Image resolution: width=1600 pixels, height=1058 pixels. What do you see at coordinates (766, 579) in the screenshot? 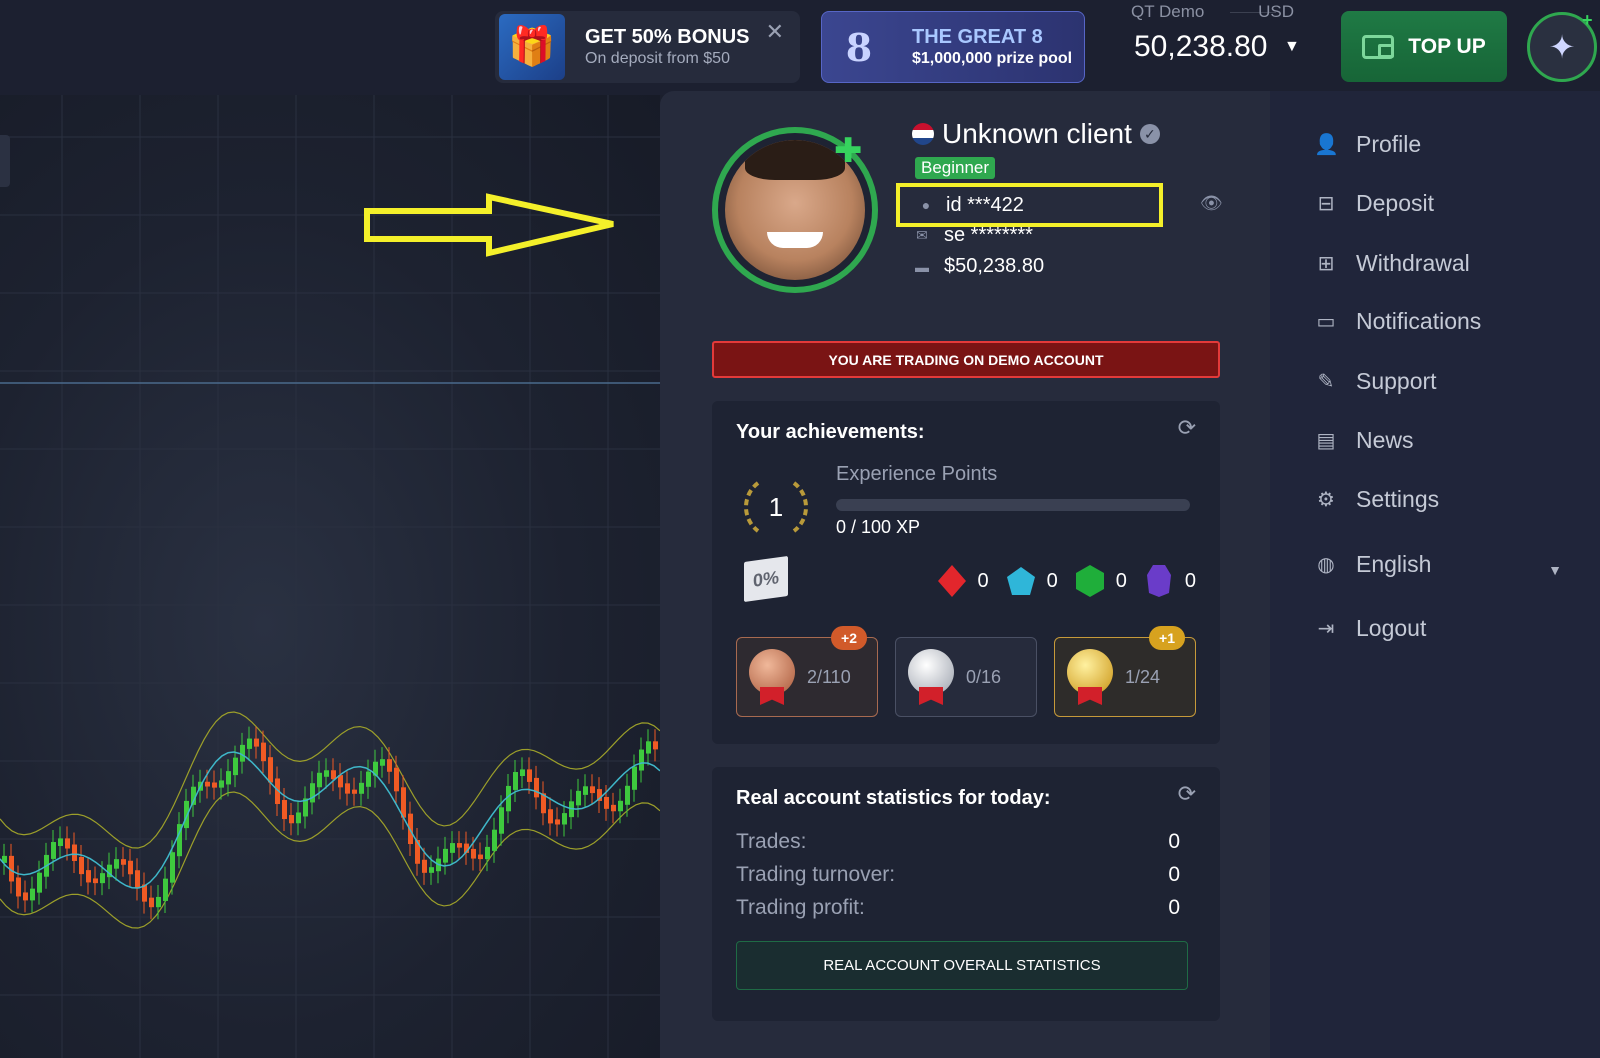
I see `discount-tag-icon: 0%` at bounding box center [766, 579].